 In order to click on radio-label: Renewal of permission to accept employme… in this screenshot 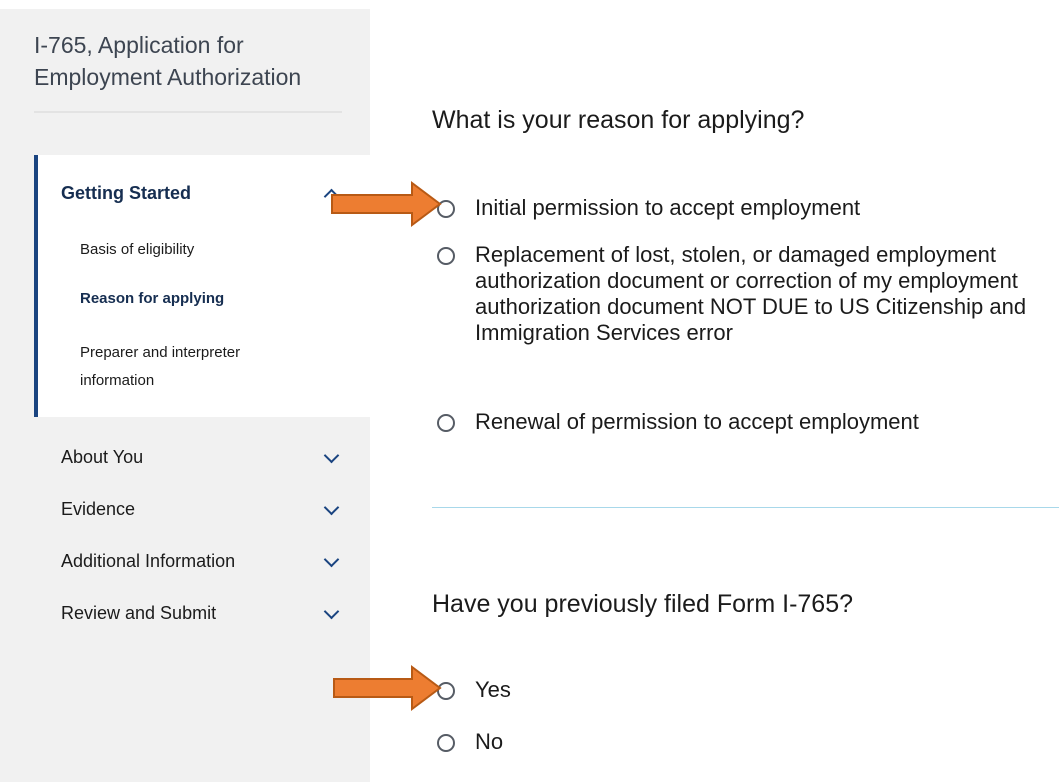, I will do `click(697, 421)`.